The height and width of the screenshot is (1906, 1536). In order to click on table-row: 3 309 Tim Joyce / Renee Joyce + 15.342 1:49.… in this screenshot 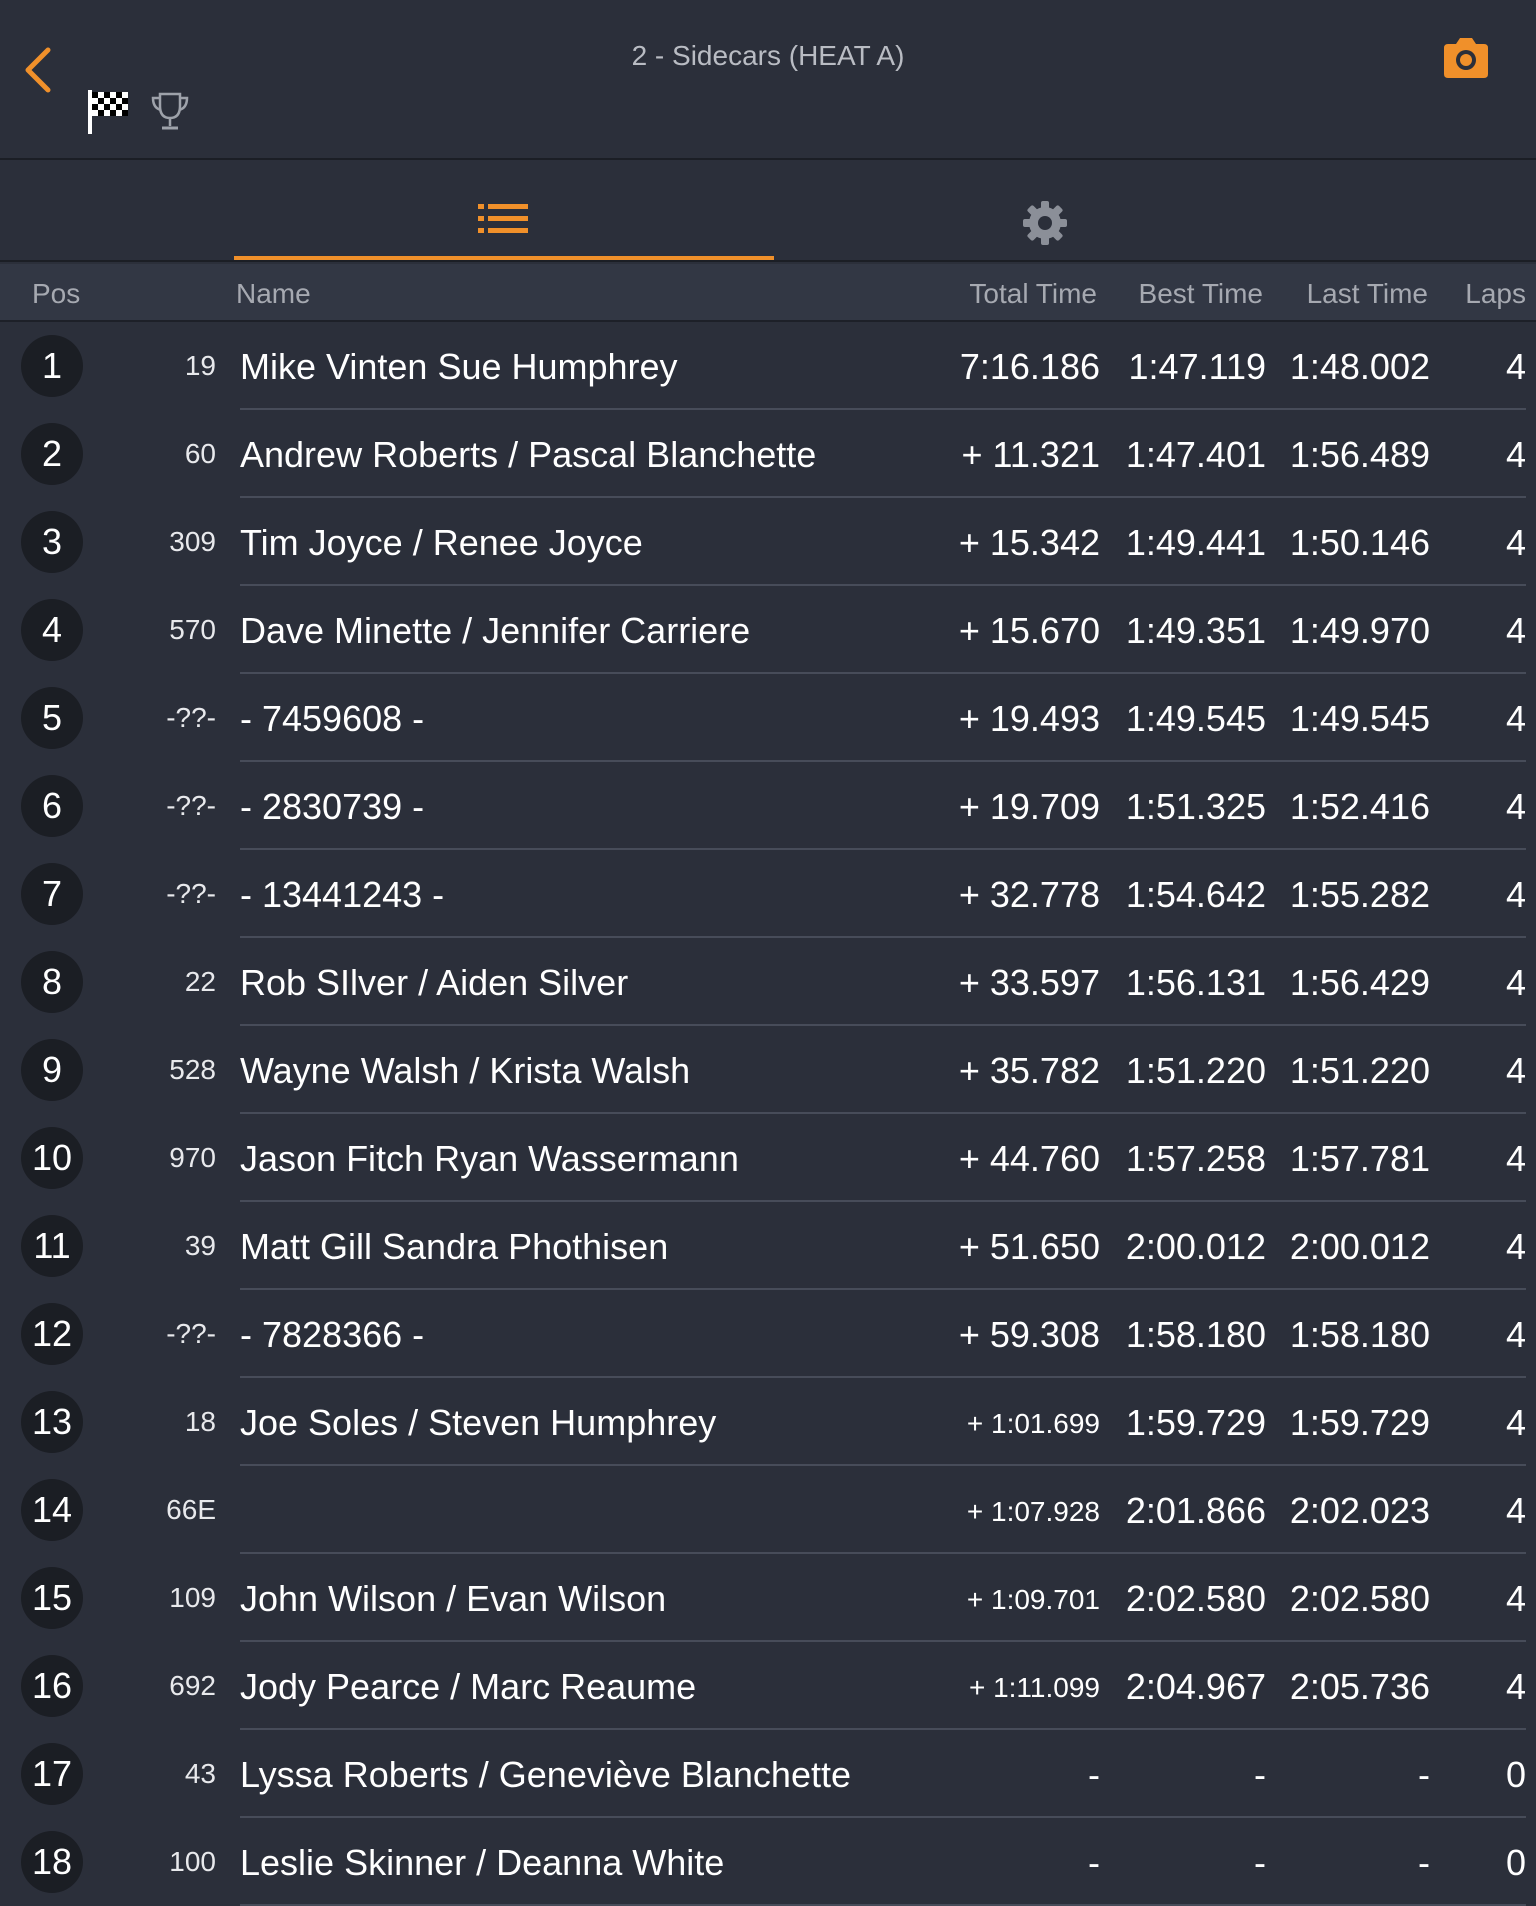, I will do `click(768, 542)`.